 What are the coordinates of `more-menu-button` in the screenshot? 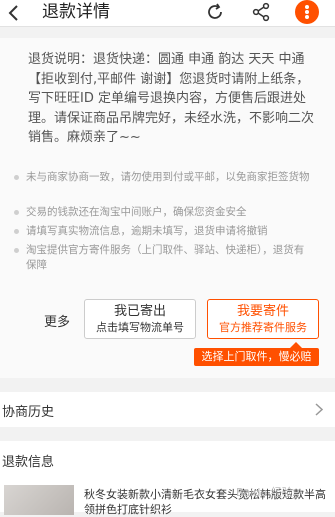 It's located at (307, 12).